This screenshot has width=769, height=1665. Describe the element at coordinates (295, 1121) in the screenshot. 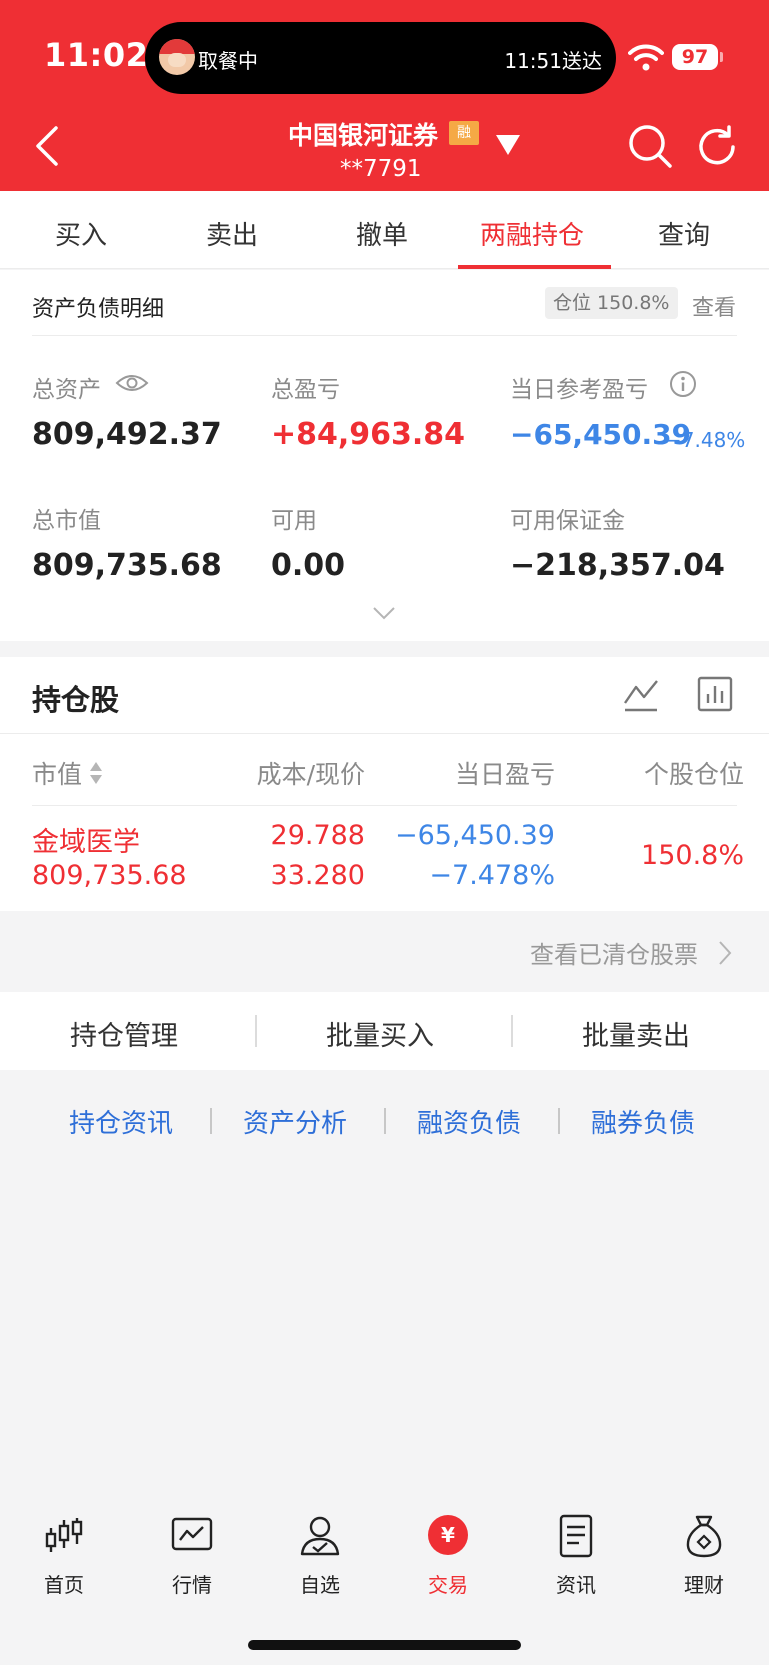

I see `asset-analysis-link: 资产分析` at that location.